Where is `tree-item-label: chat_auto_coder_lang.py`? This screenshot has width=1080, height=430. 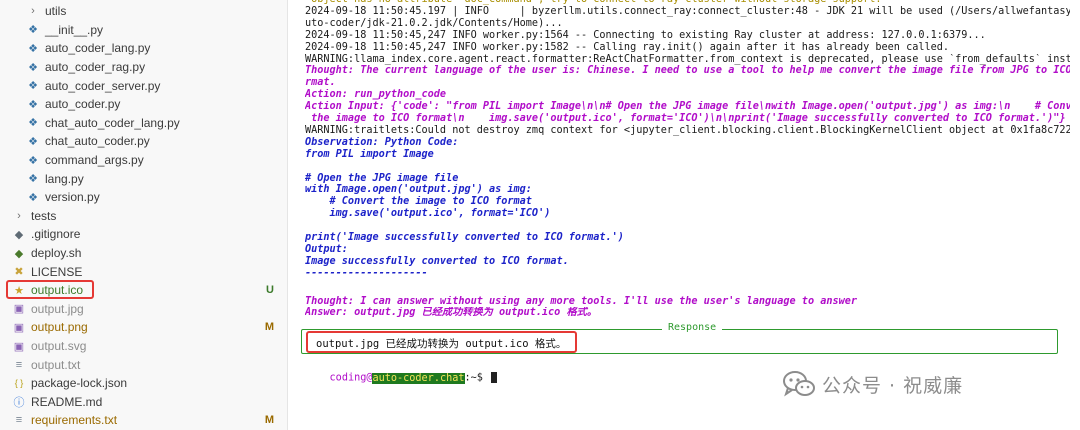
tree-item-label: chat_auto_coder_lang.py is located at coordinates (112, 122).